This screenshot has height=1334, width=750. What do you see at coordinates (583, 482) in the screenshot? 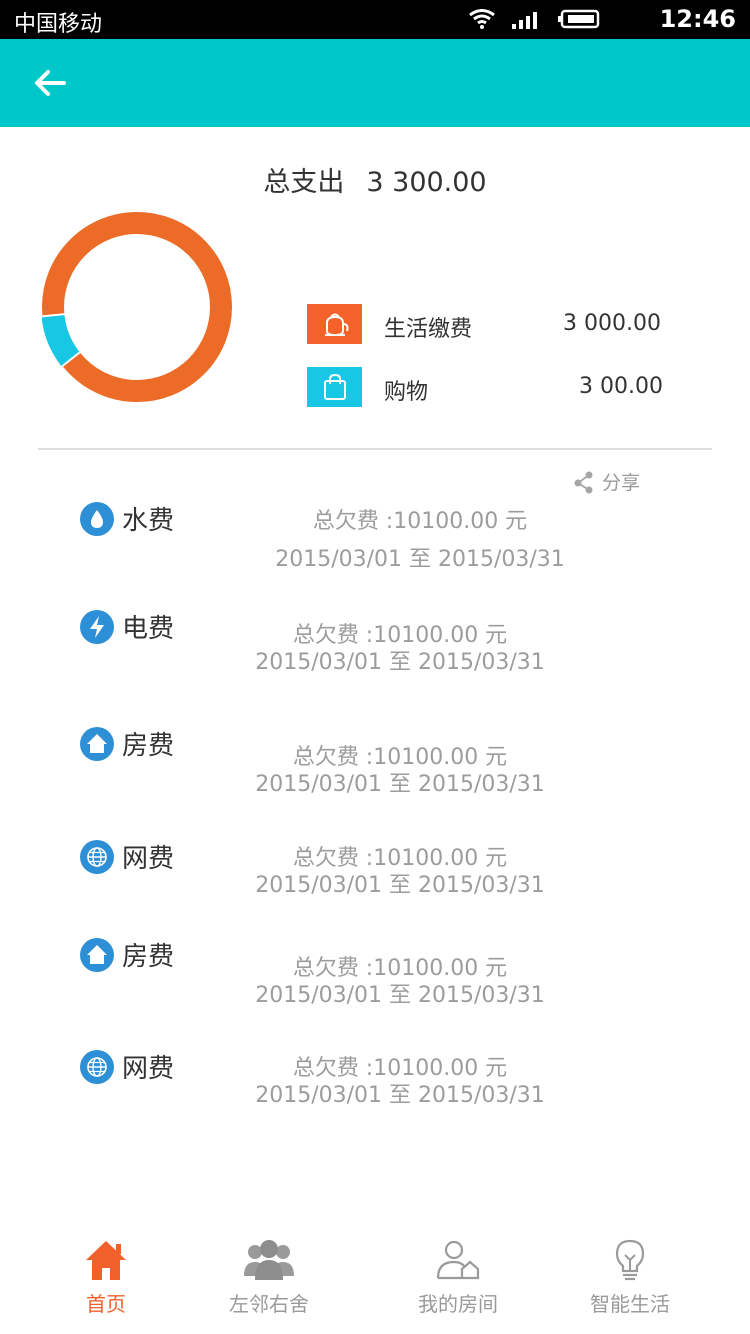
I see `share-icon` at bounding box center [583, 482].